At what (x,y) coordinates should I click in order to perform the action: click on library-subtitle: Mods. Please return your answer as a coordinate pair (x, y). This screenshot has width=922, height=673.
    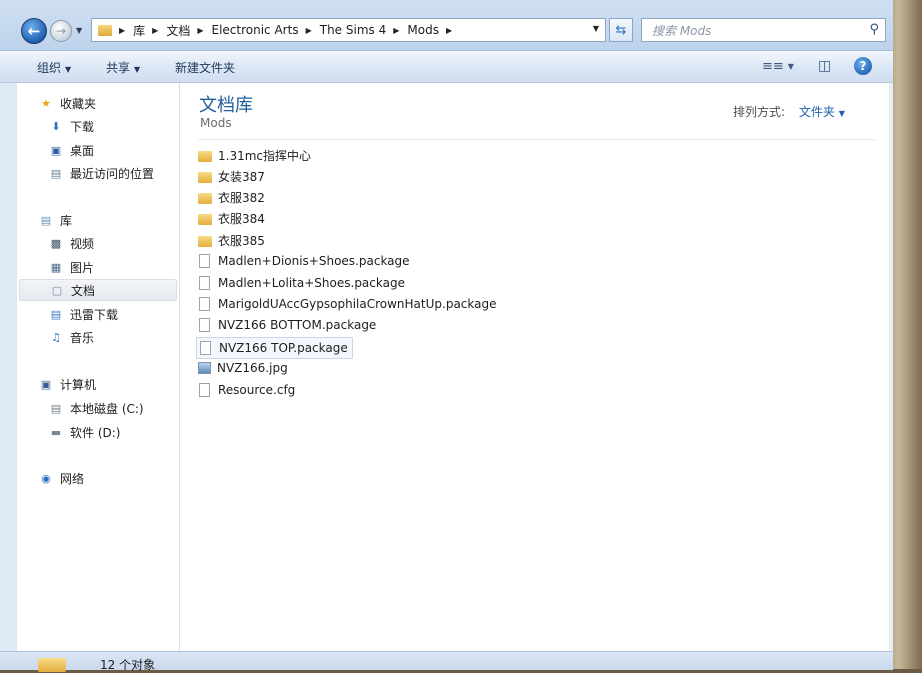
    Looking at the image, I should click on (216, 123).